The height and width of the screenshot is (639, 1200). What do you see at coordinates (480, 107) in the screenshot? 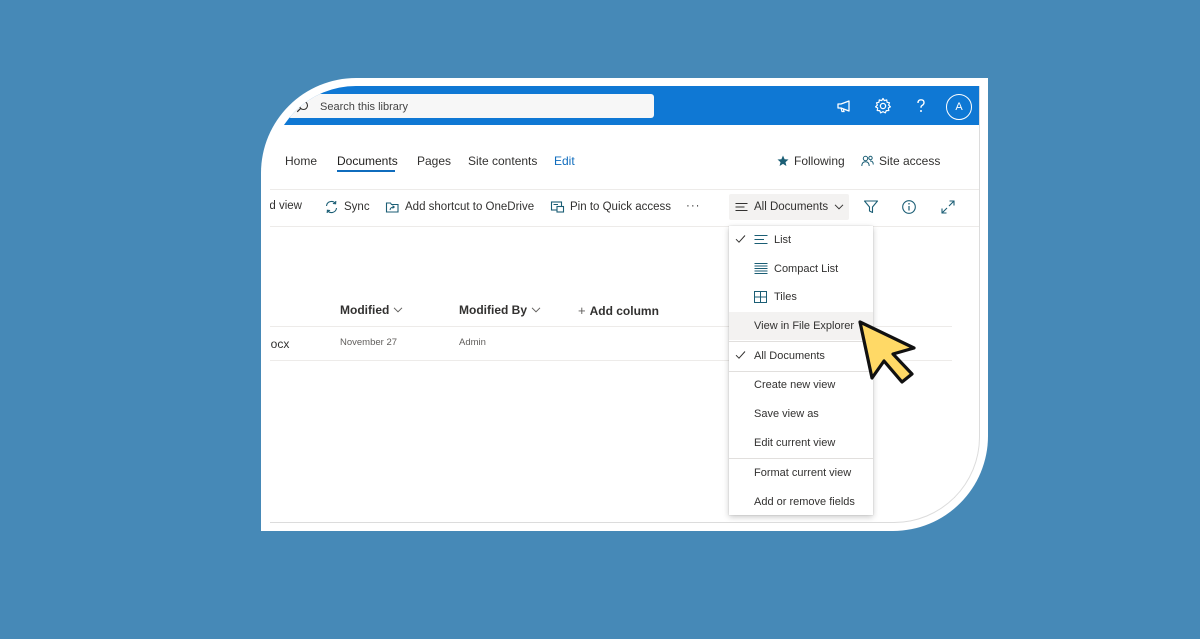
I see `search-input` at bounding box center [480, 107].